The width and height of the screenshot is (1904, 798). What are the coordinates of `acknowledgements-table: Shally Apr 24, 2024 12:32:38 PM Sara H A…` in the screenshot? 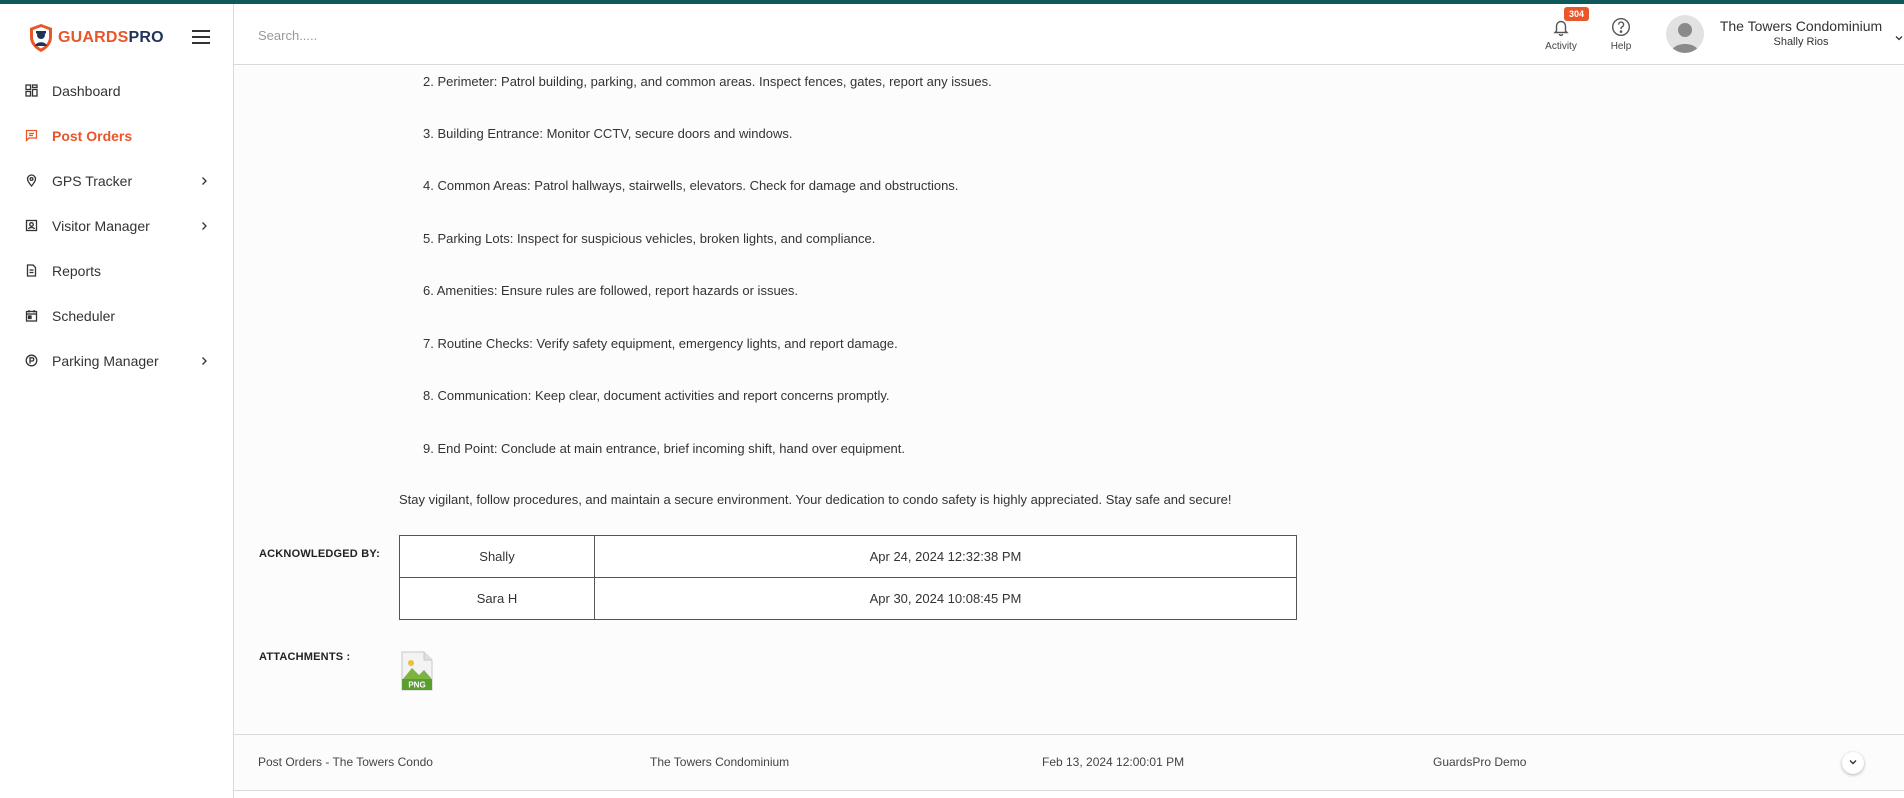 It's located at (848, 577).